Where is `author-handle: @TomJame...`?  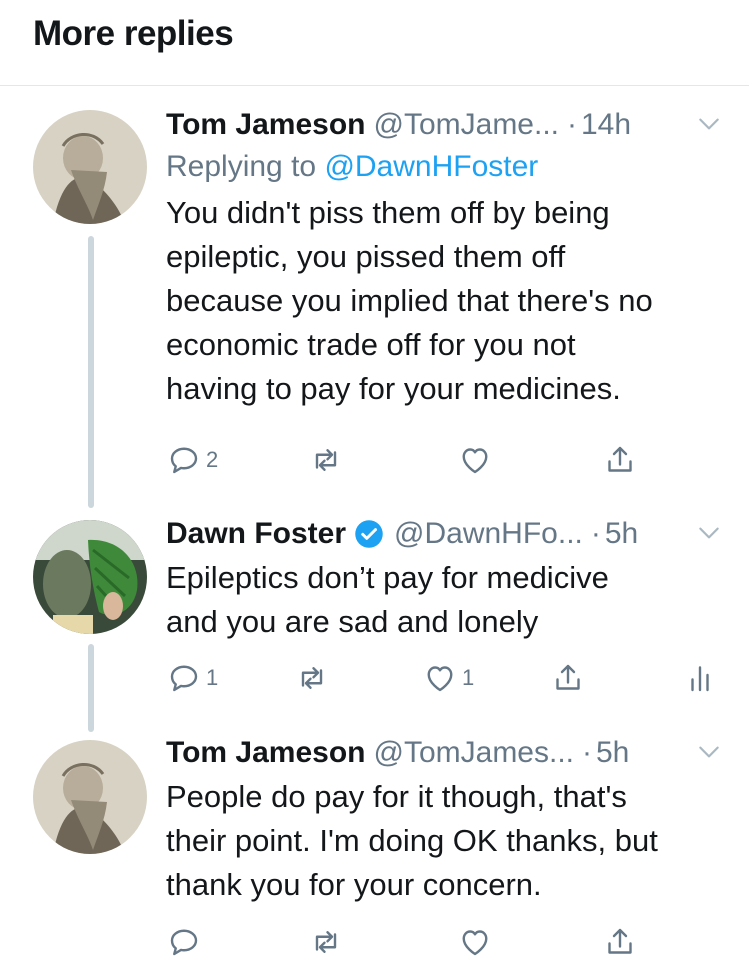
author-handle: @TomJame... is located at coordinates (467, 125).